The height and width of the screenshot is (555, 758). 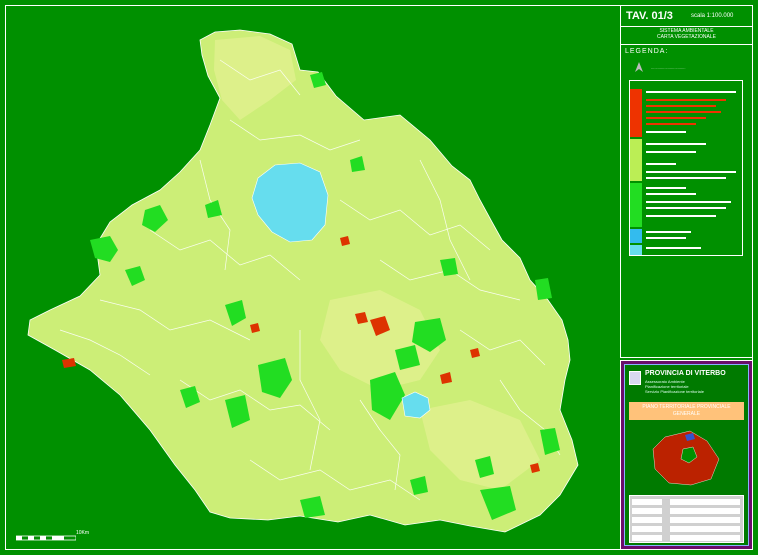 What do you see at coordinates (636, 113) in the screenshot?
I see `legend-band-red` at bounding box center [636, 113].